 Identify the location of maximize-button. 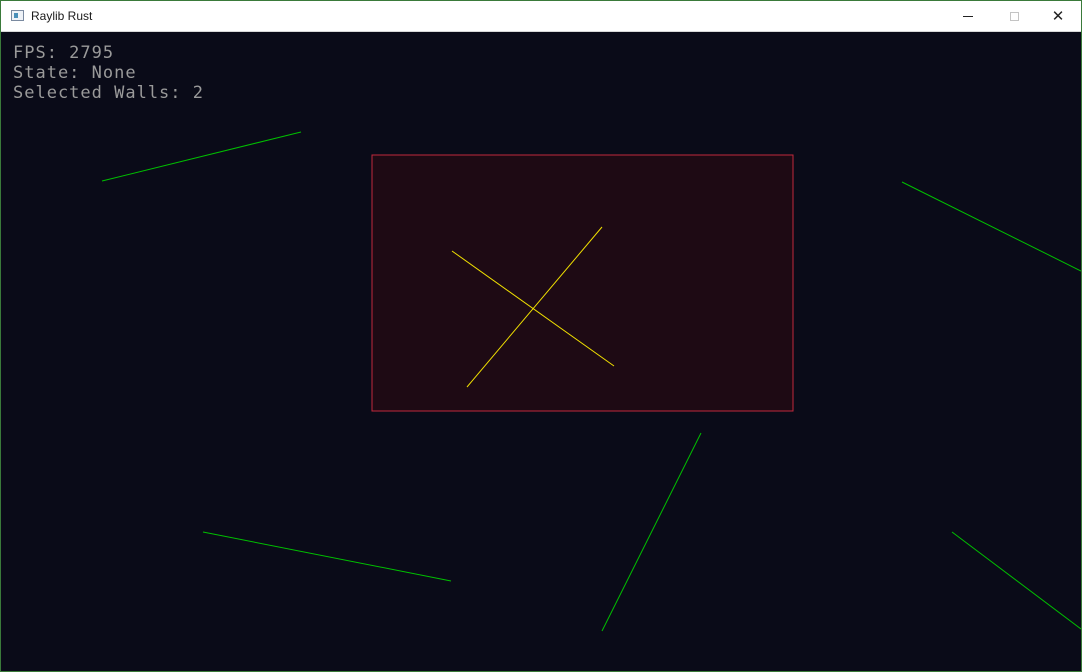
(1014, 16).